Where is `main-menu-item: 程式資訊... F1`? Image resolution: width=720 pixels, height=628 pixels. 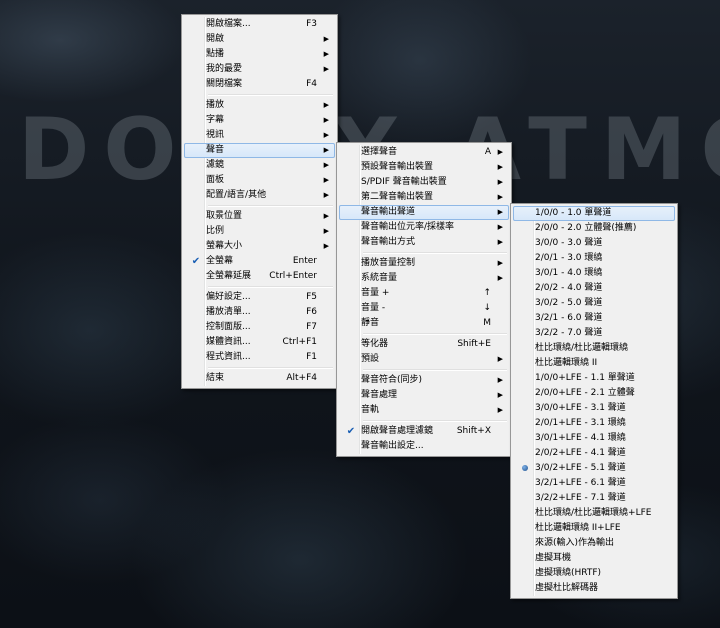 main-menu-item: 程式資訊... F1 is located at coordinates (259, 357).